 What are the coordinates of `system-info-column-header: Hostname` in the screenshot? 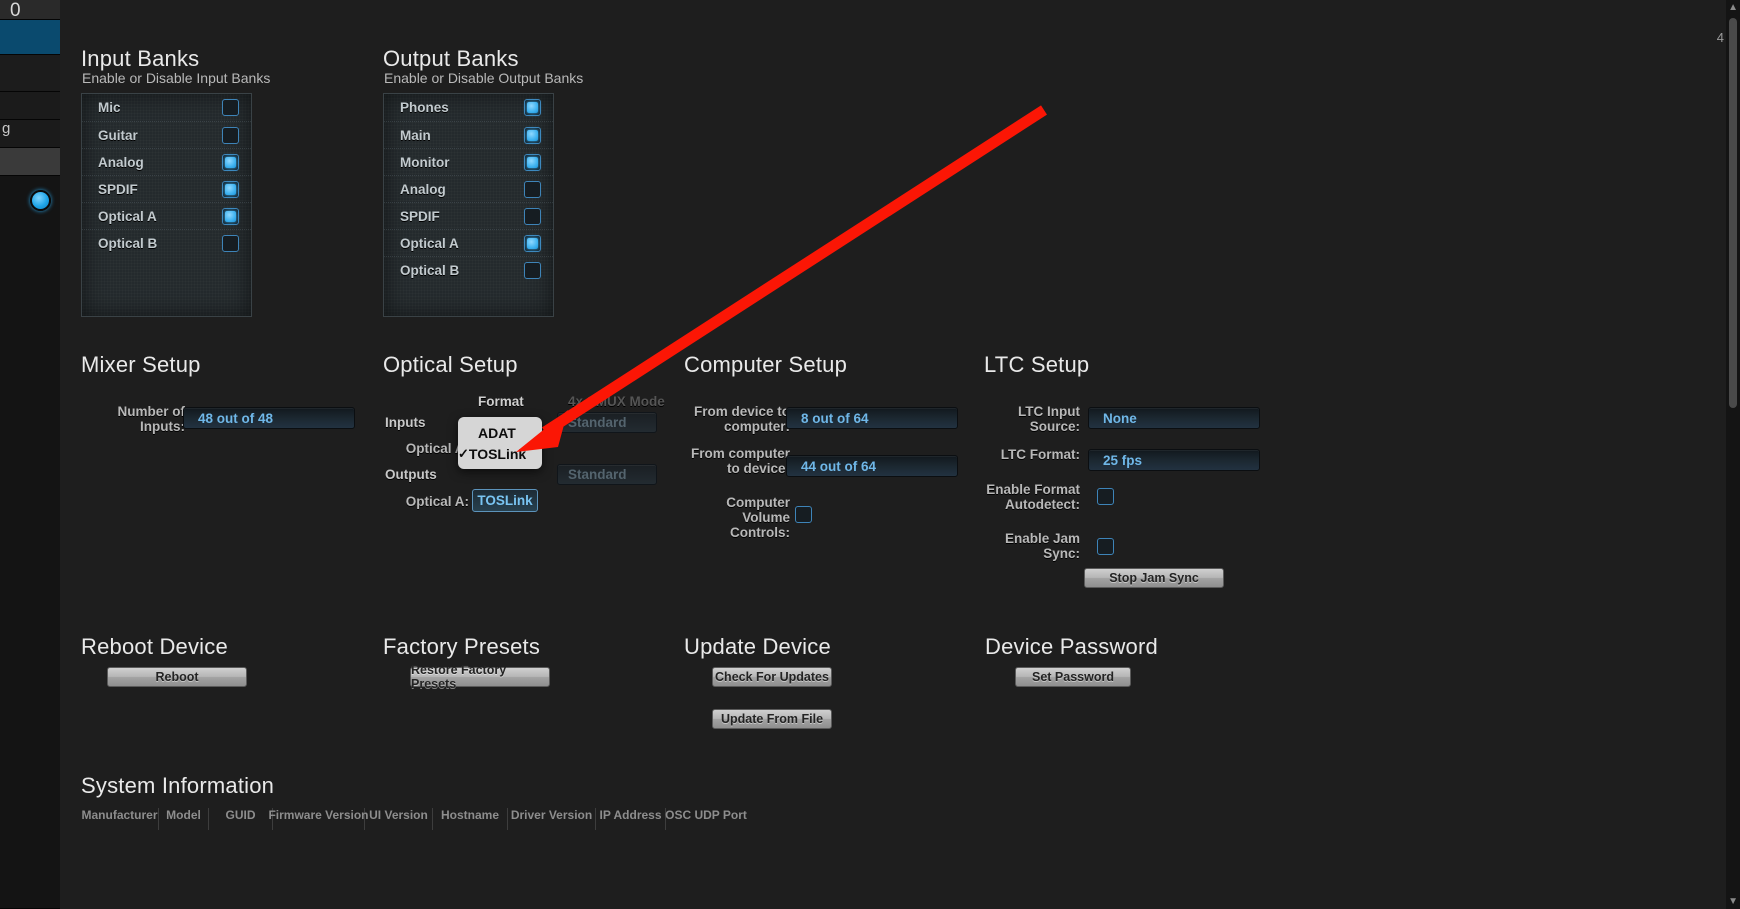 It's located at (470, 819).